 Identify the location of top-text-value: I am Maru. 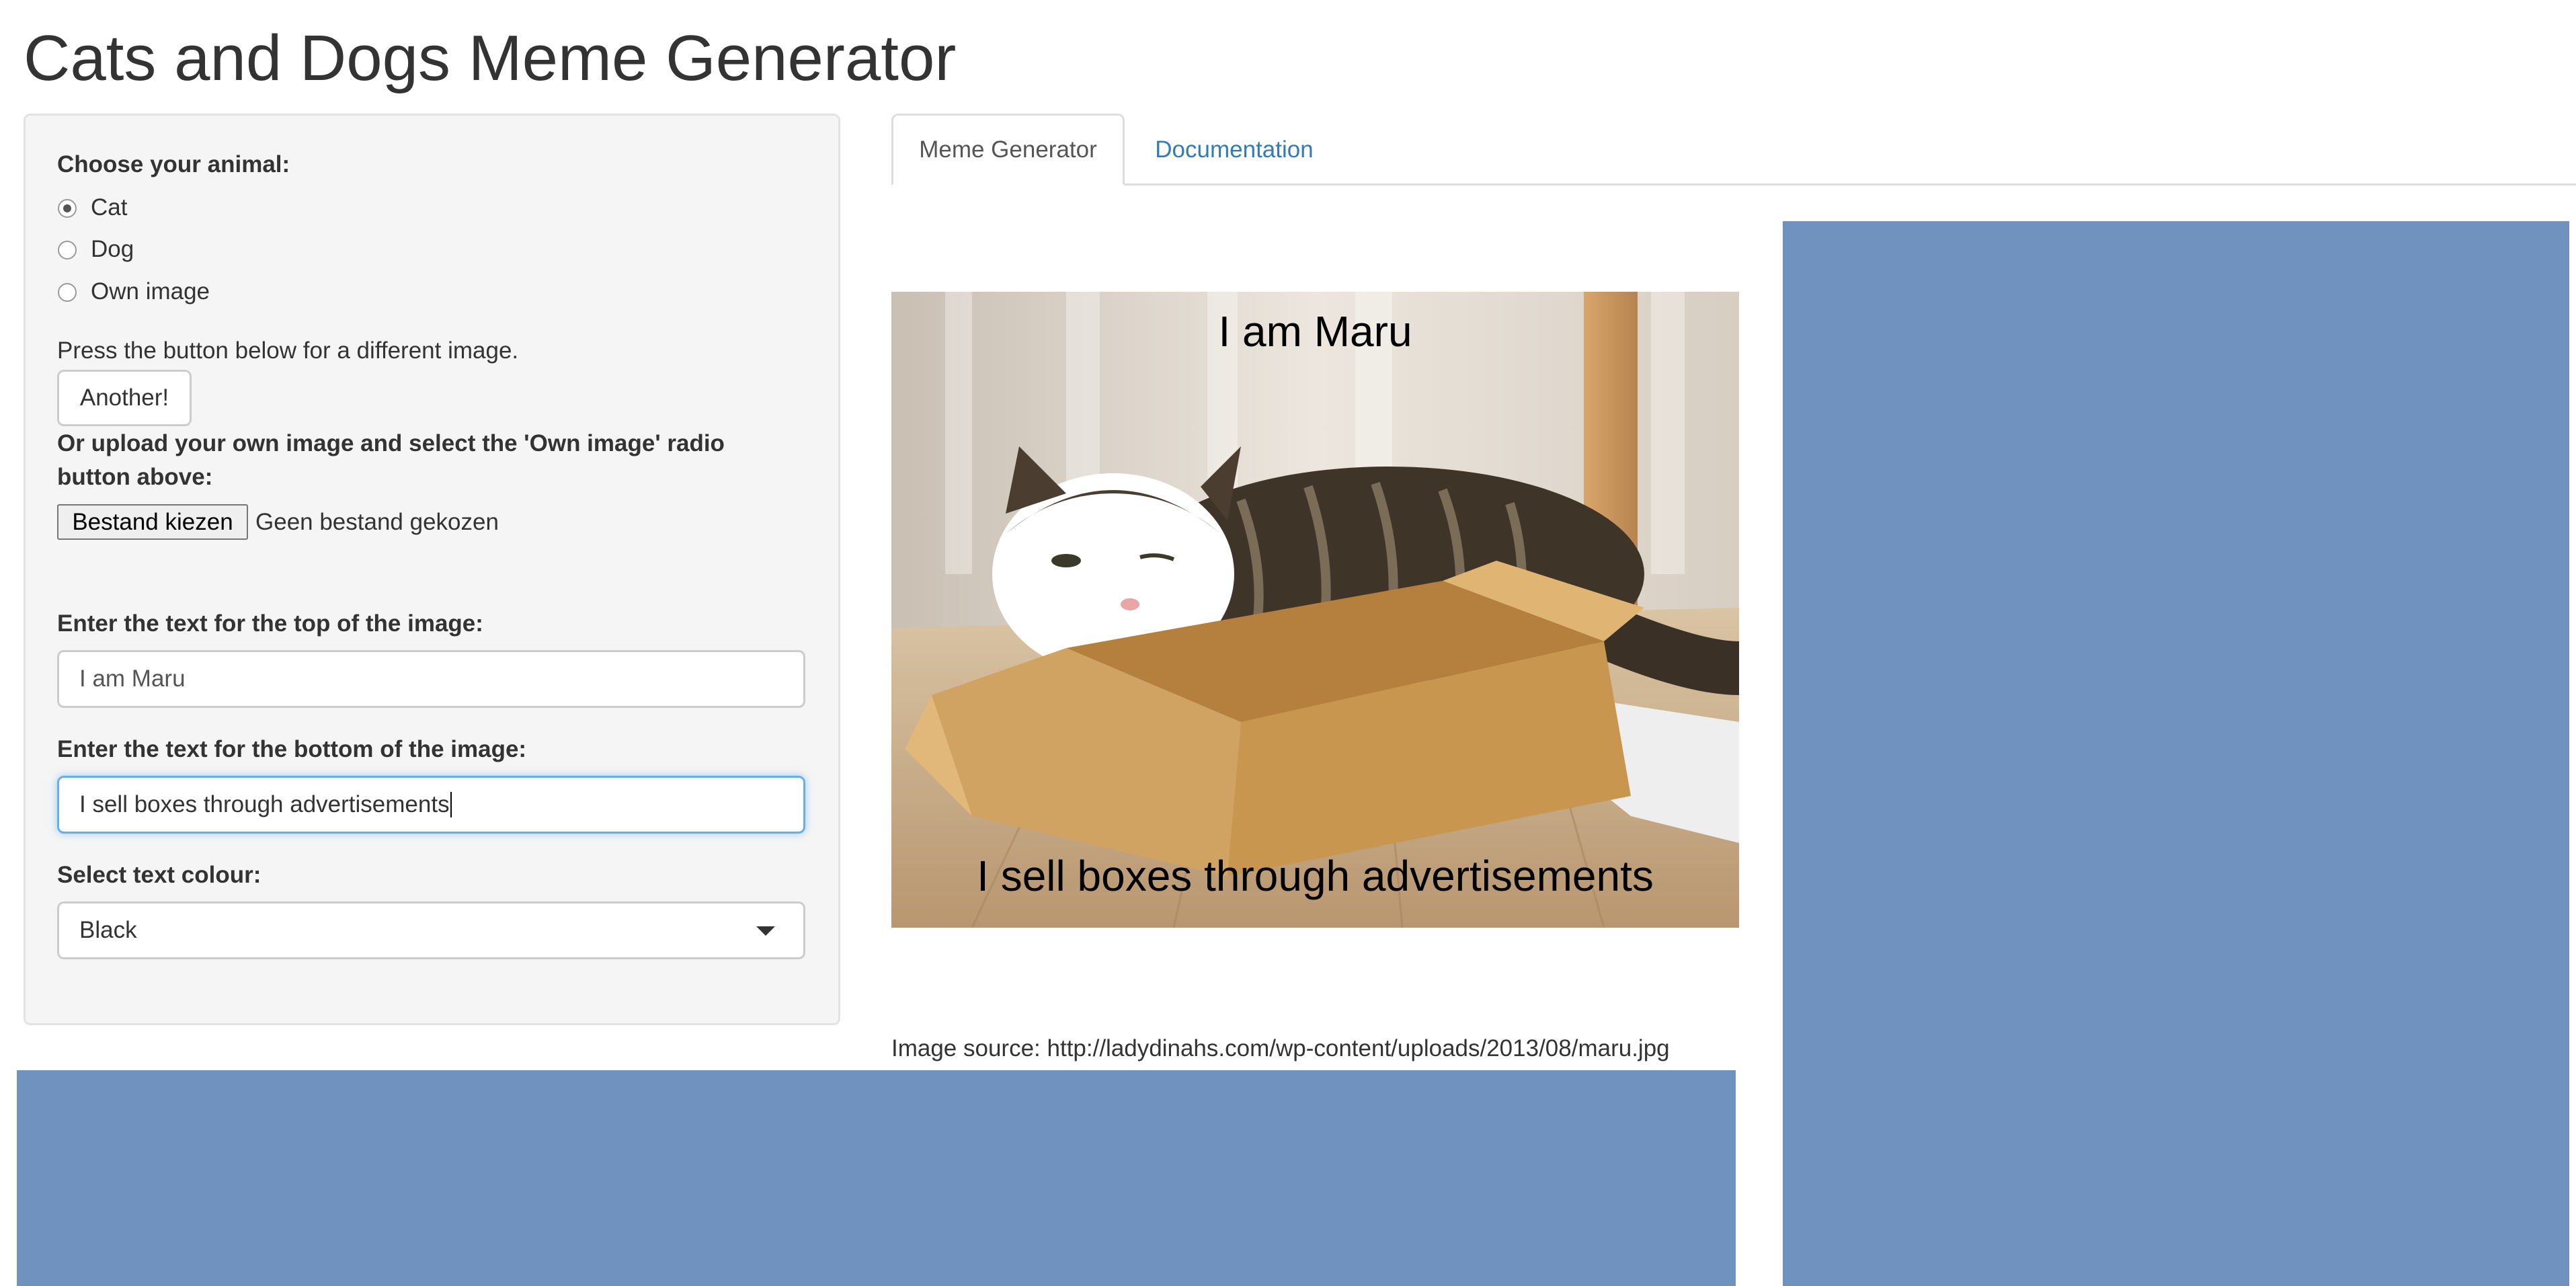
(132, 679).